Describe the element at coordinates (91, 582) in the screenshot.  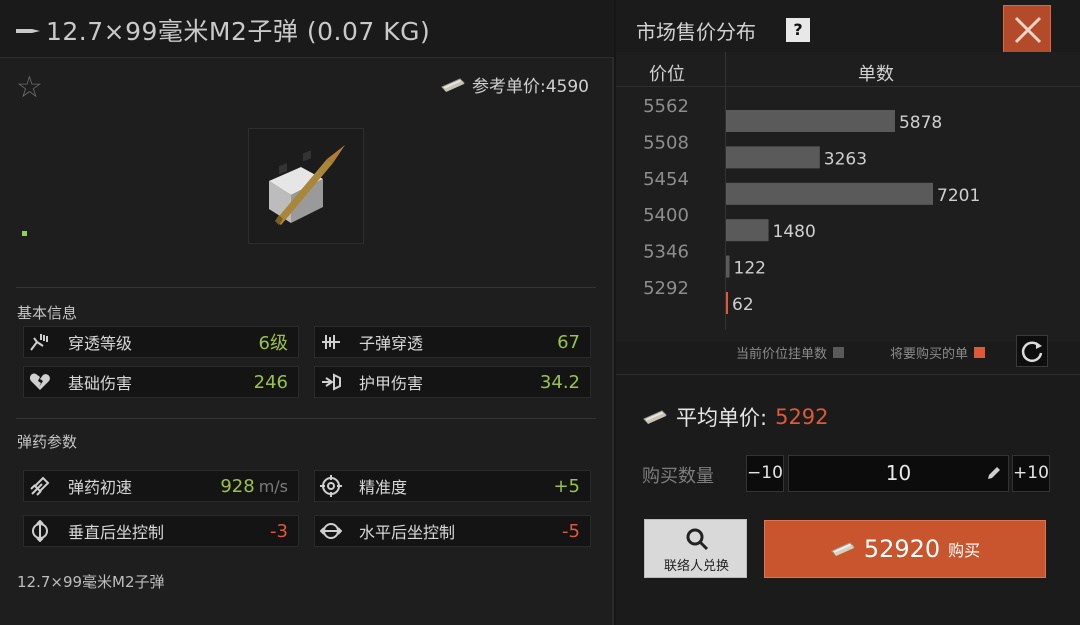
I see `item-footer-name: 12.7×99毫米M2子弹` at that location.